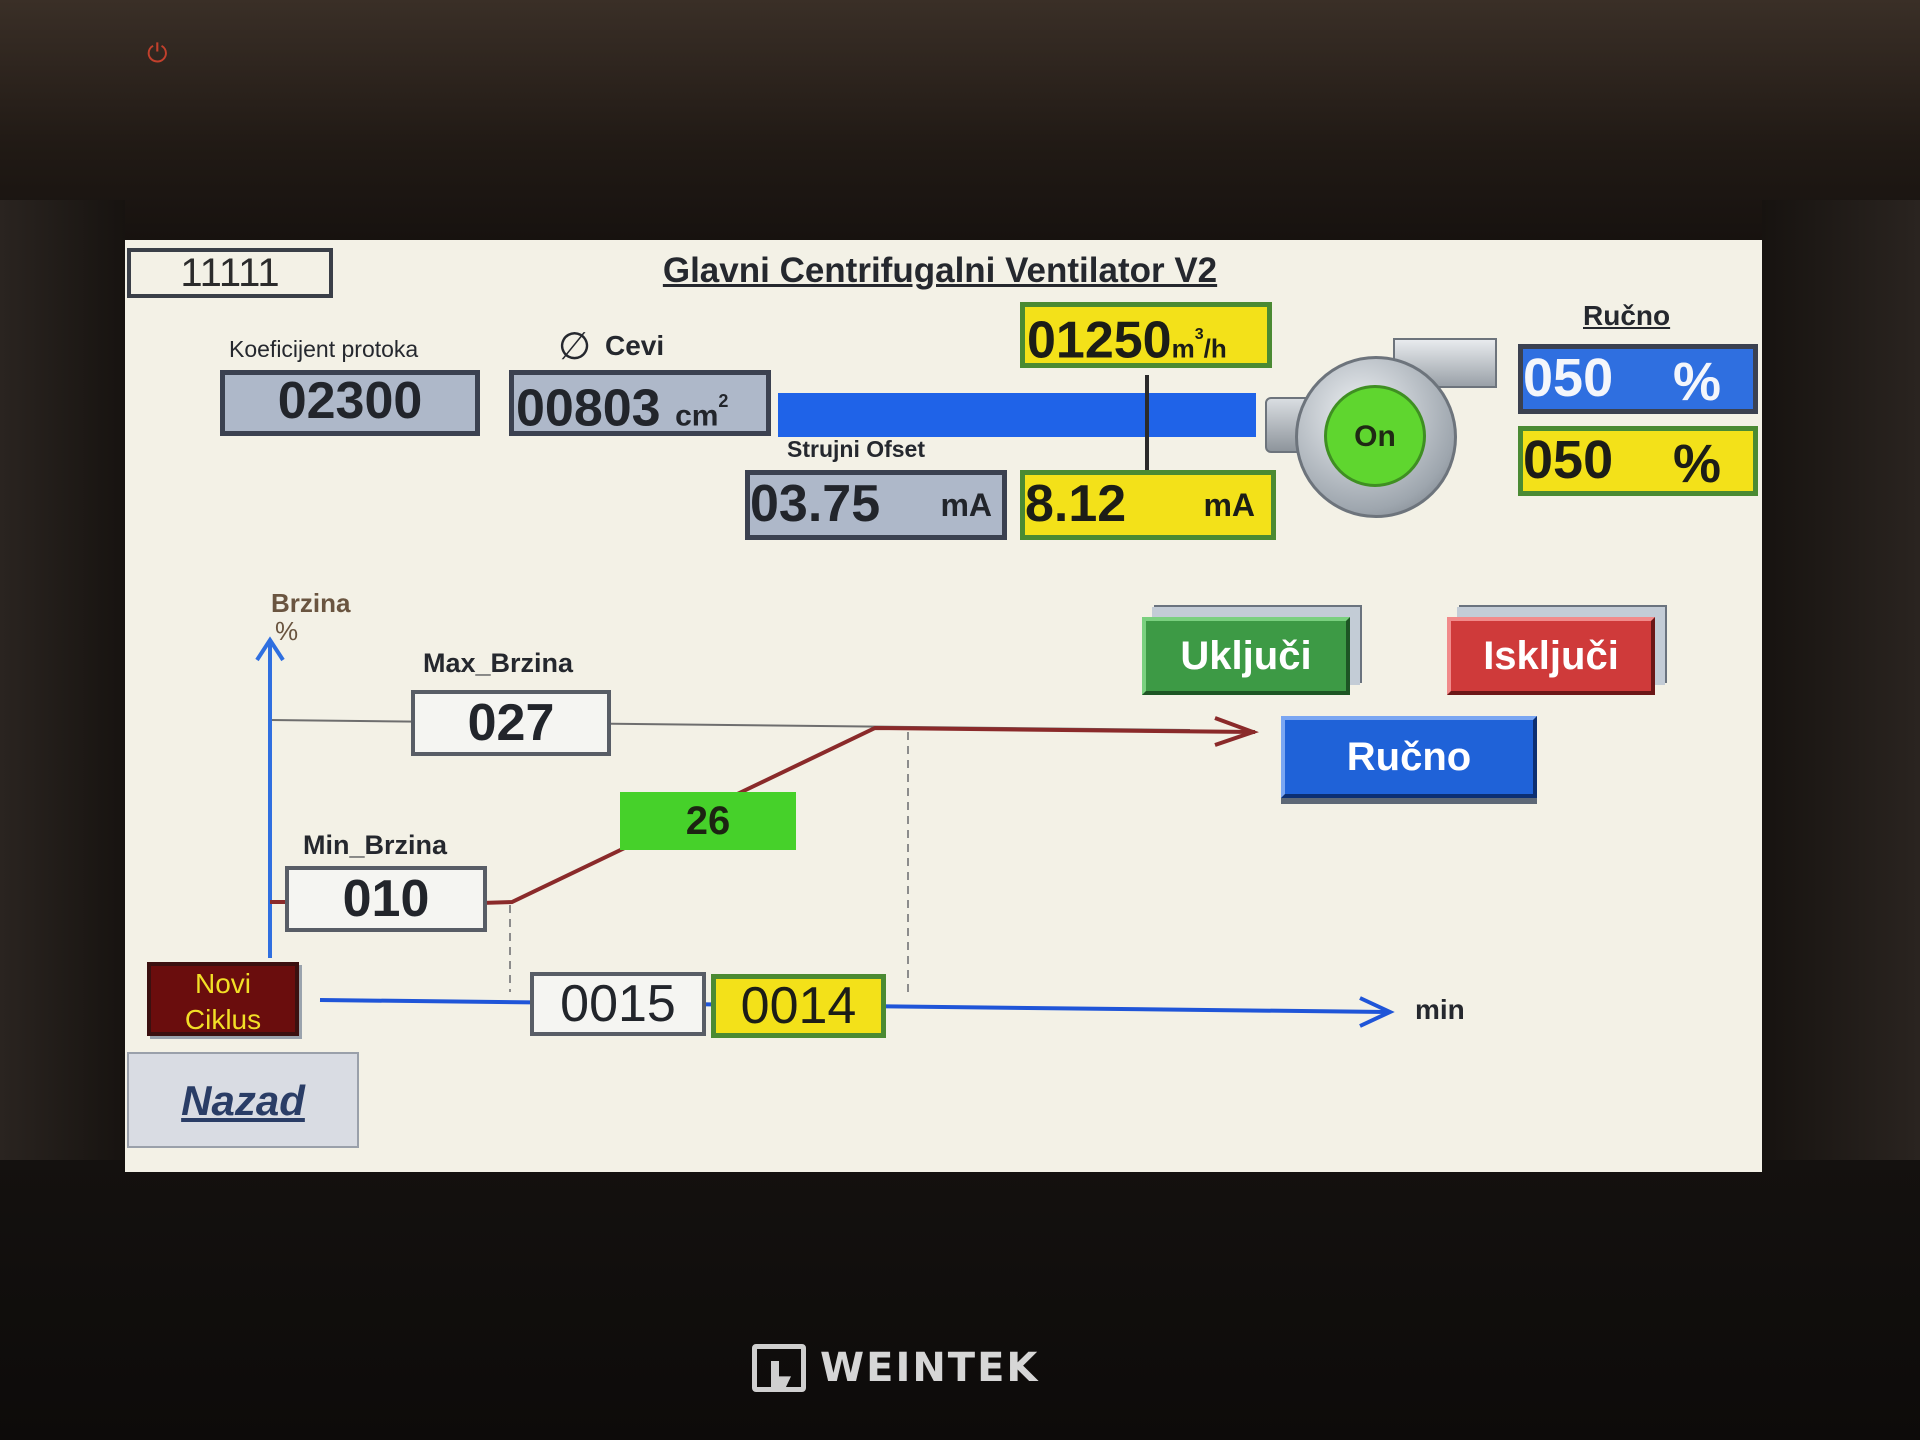 The width and height of the screenshot is (1920, 1440). Describe the element at coordinates (697, 416) in the screenshot. I see `cevi-unit: cm` at that location.